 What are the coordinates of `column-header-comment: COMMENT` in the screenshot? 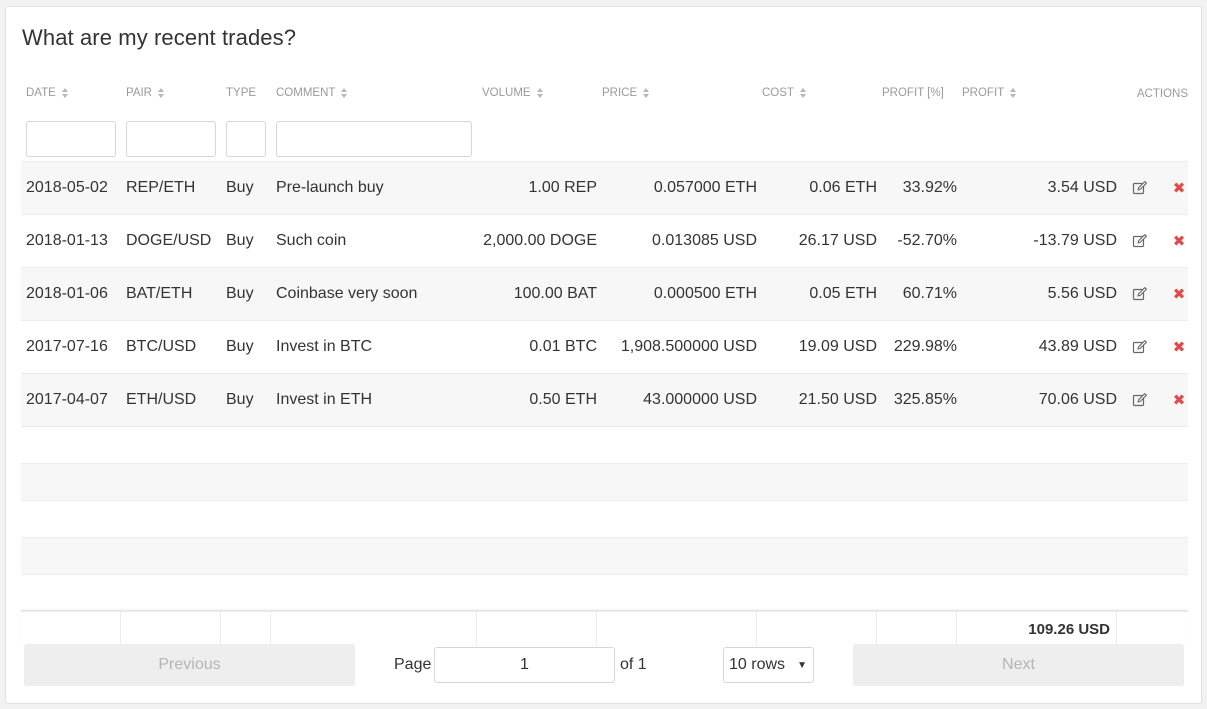 It's located at (374, 93).